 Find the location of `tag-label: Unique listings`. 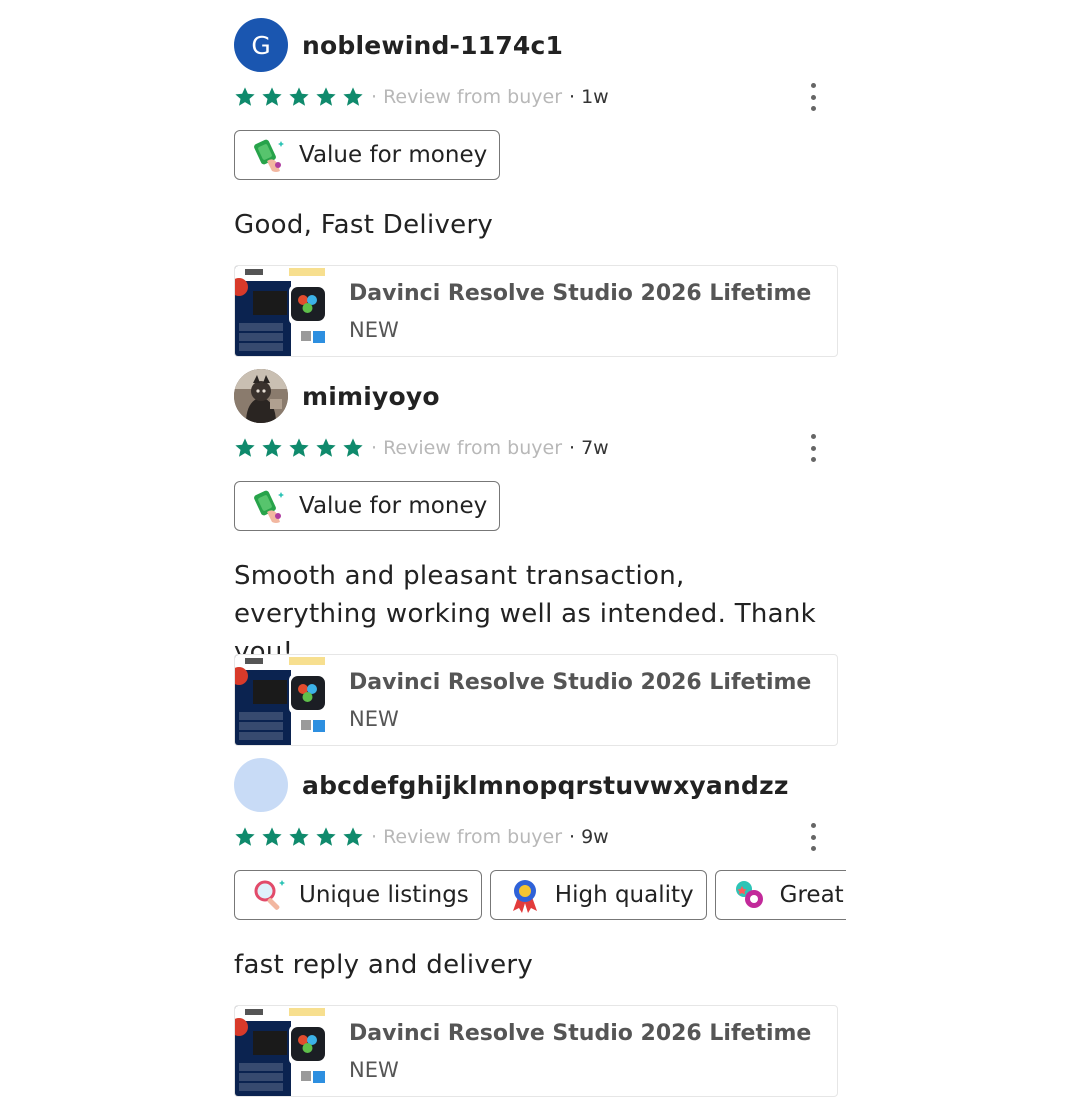

tag-label: Unique listings is located at coordinates (384, 895).